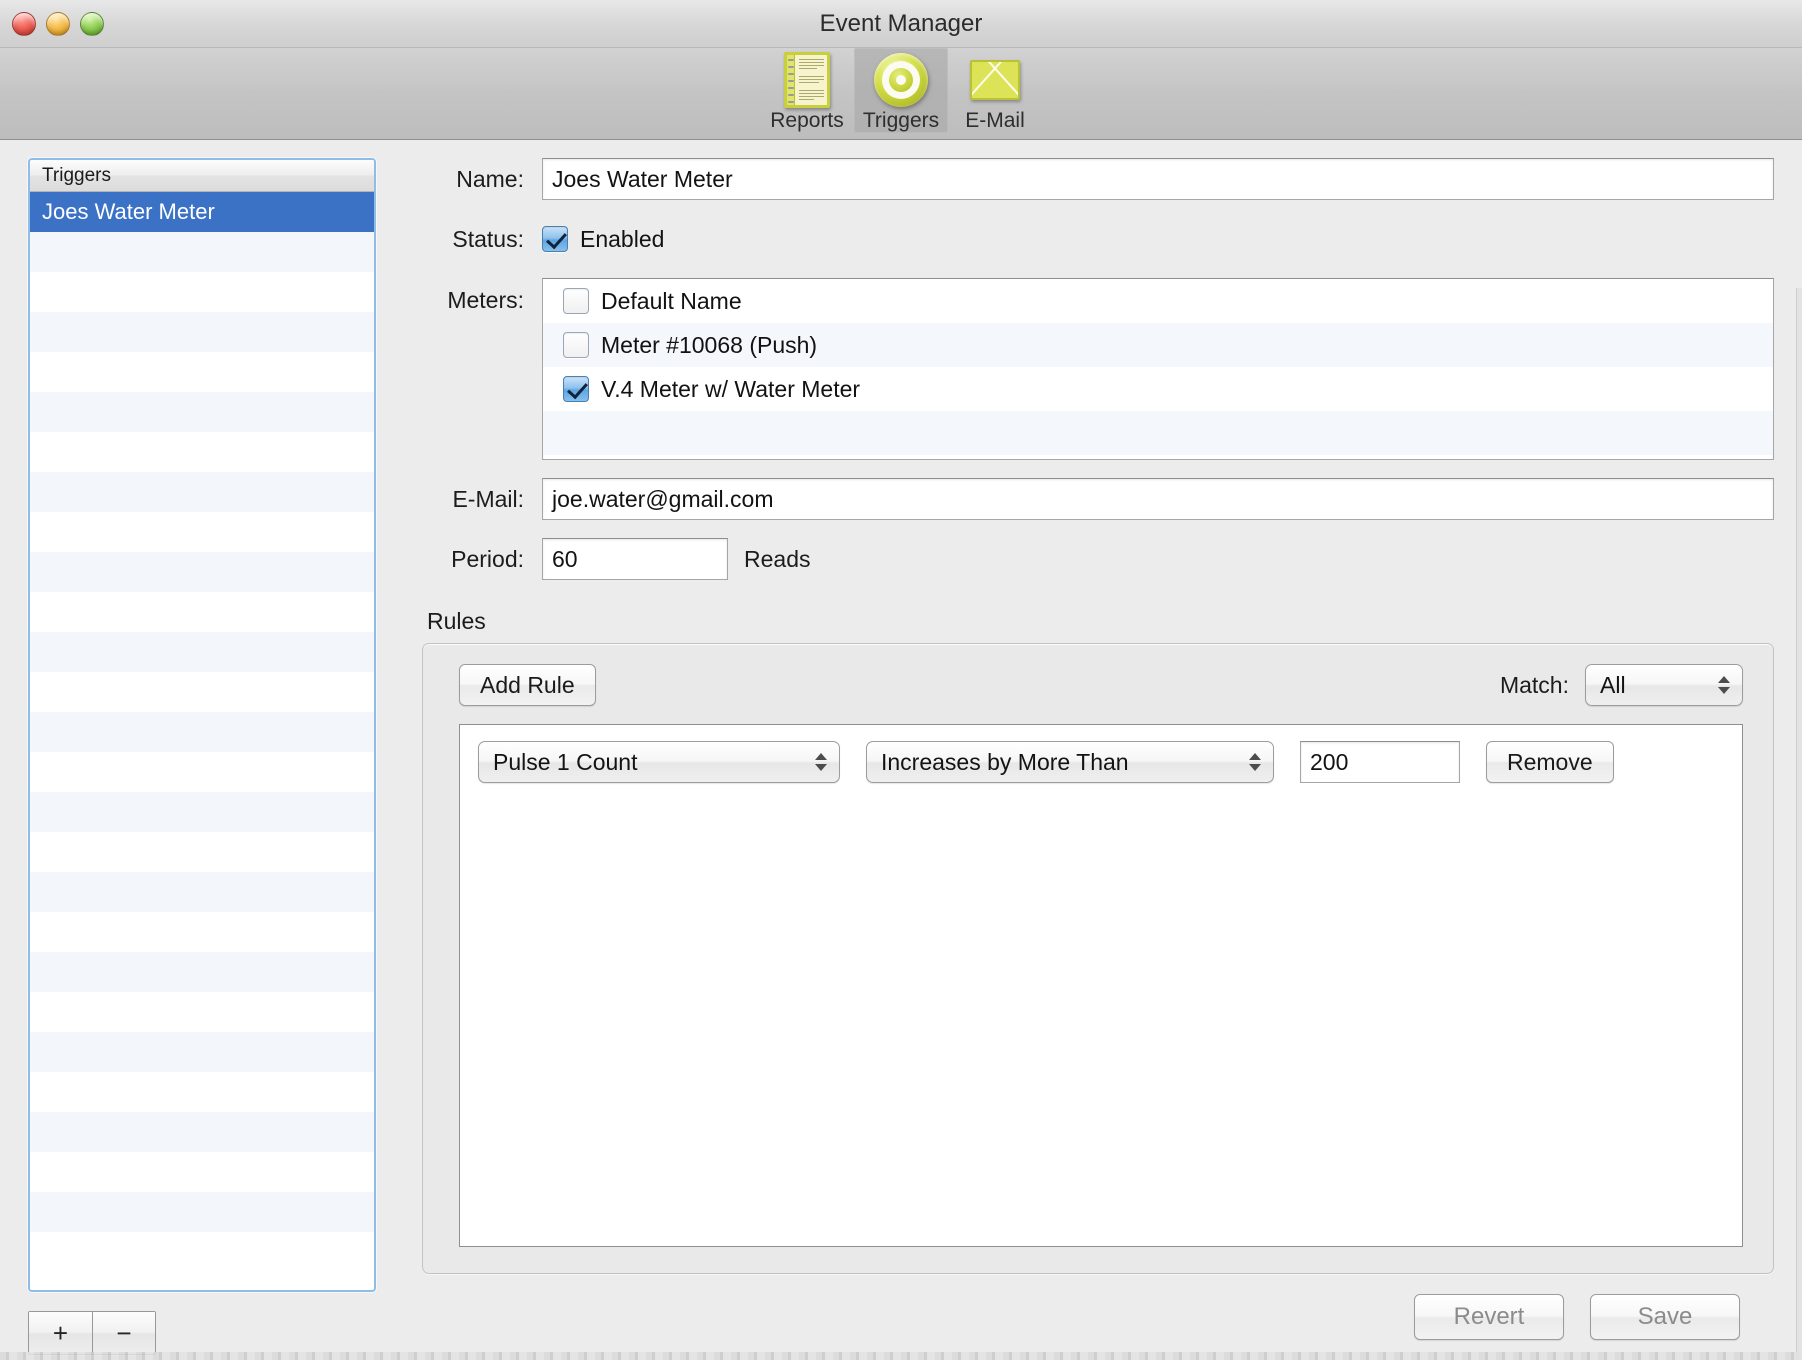 The width and height of the screenshot is (1802, 1360). What do you see at coordinates (565, 761) in the screenshot?
I see `rule-field-dropdown-value: Pulse 1 Count` at bounding box center [565, 761].